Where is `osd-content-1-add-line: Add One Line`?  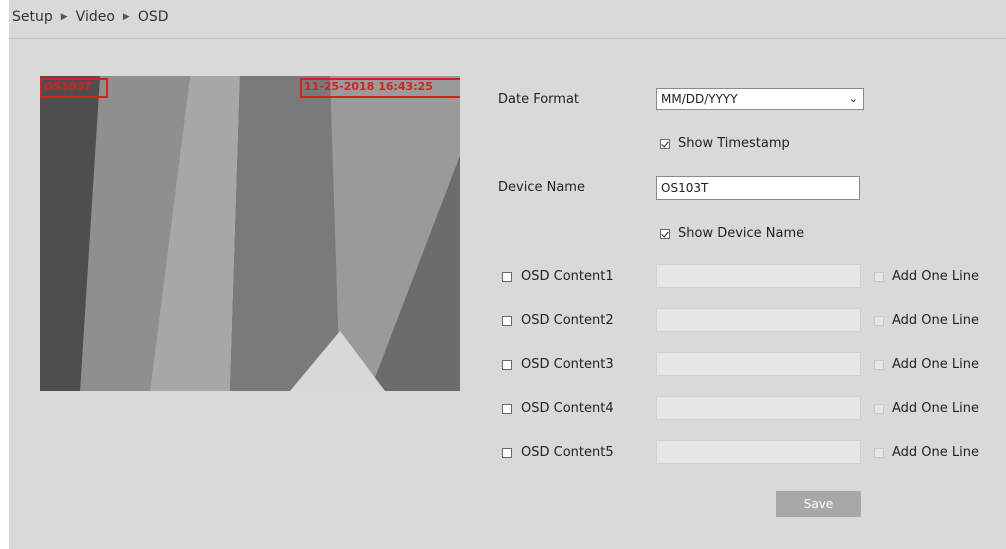
osd-content-1-add-line: Add One Line is located at coordinates (926, 276).